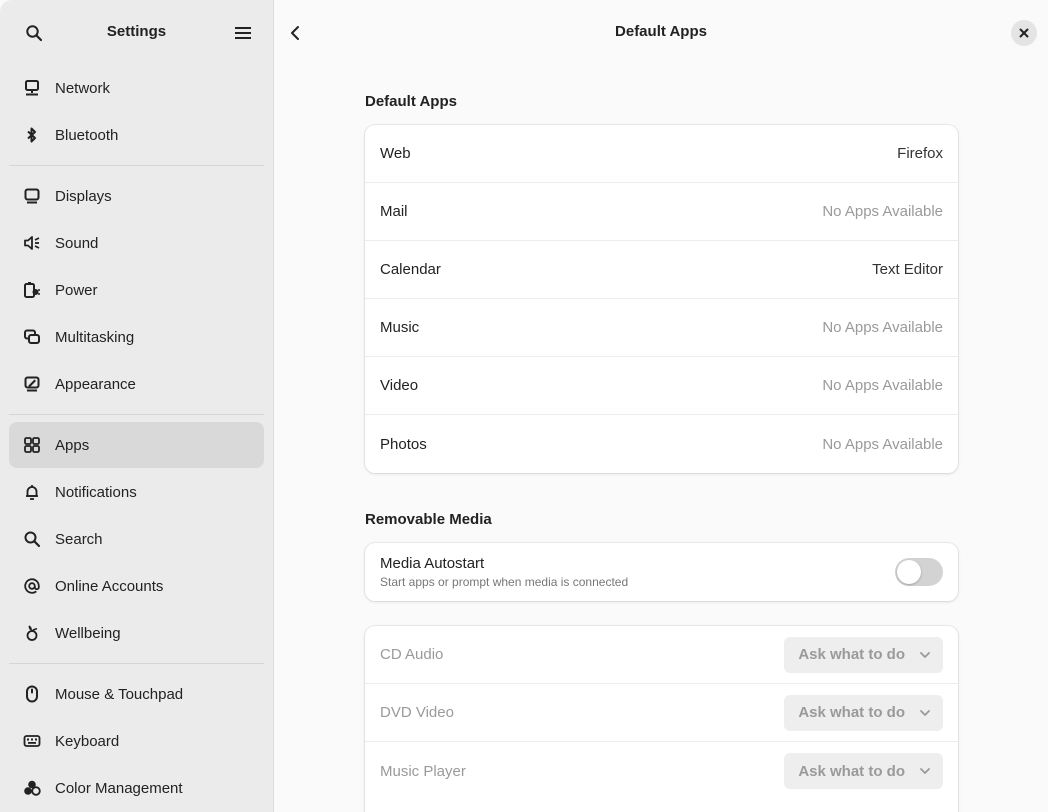  What do you see at coordinates (661, 154) in the screenshot?
I see `default-app-row-web: Web Firefox` at bounding box center [661, 154].